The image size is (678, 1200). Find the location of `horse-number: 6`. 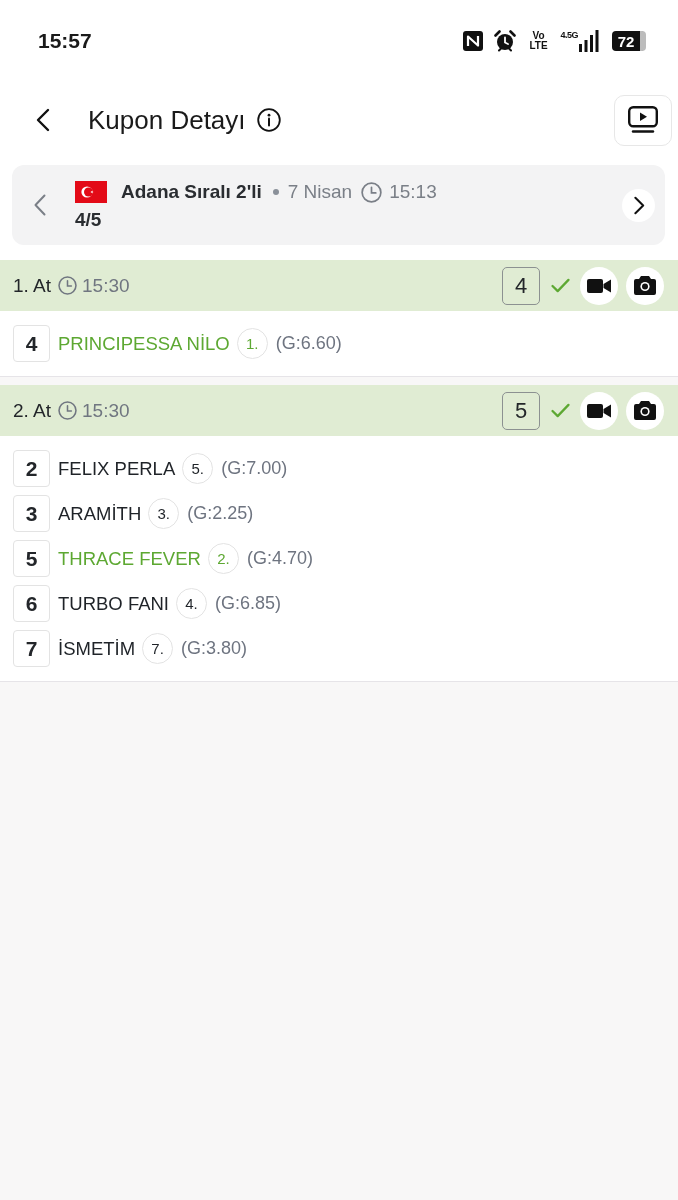

horse-number: 6 is located at coordinates (31, 603).